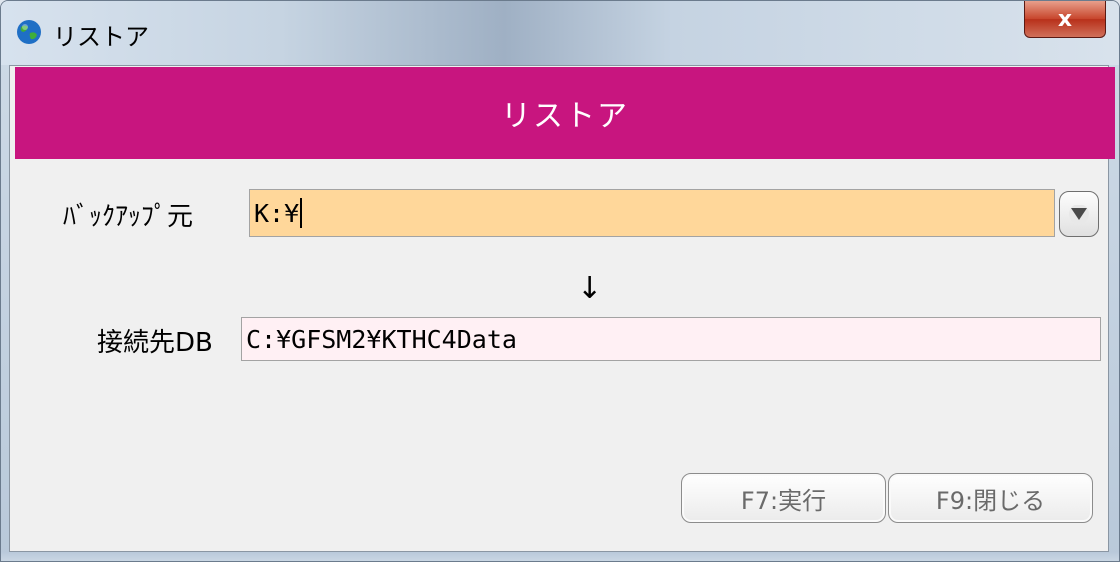  I want to click on window-frame-bottom, so click(560, 556).